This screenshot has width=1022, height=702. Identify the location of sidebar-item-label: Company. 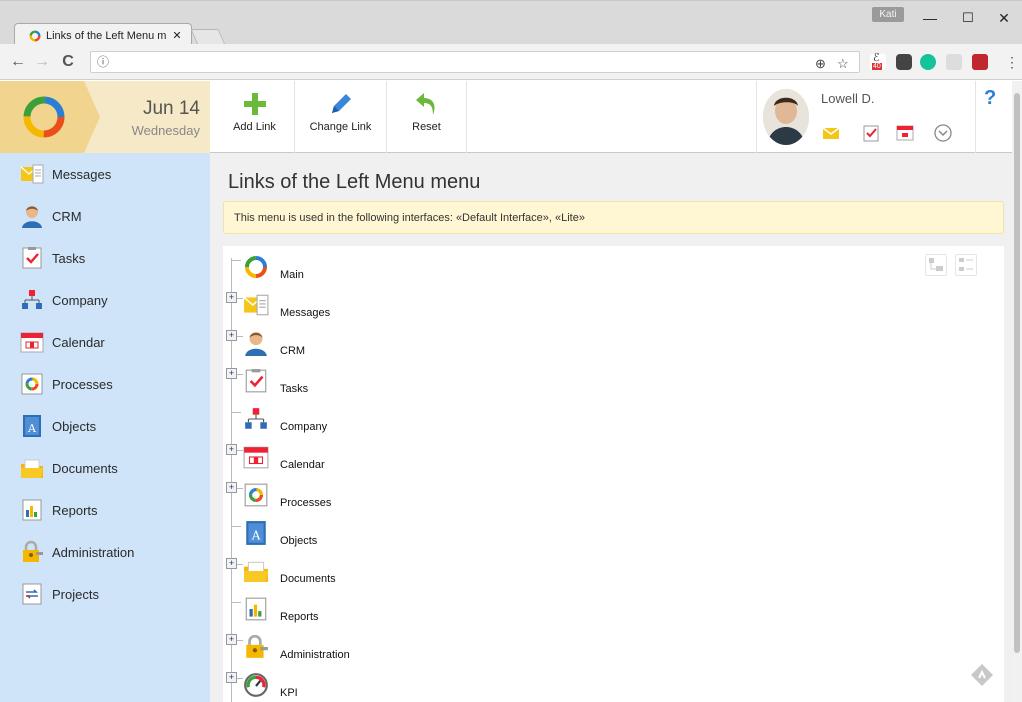
(80, 300).